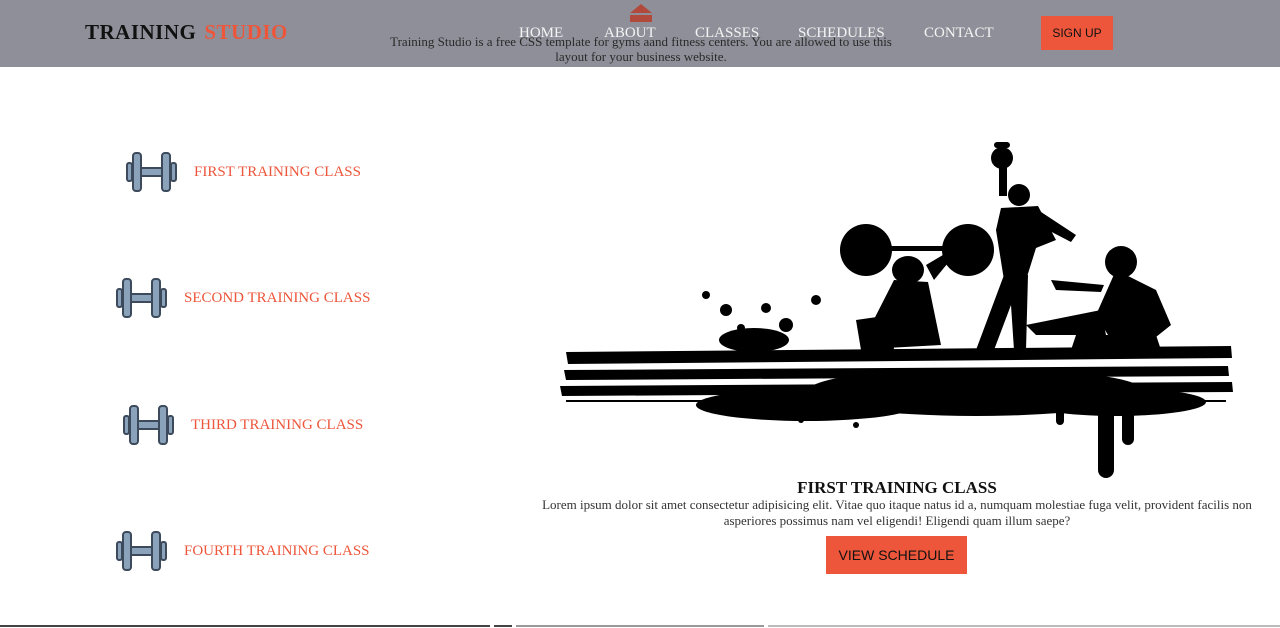  What do you see at coordinates (841, 33) in the screenshot?
I see `nav-schedules: SCHEDULES` at bounding box center [841, 33].